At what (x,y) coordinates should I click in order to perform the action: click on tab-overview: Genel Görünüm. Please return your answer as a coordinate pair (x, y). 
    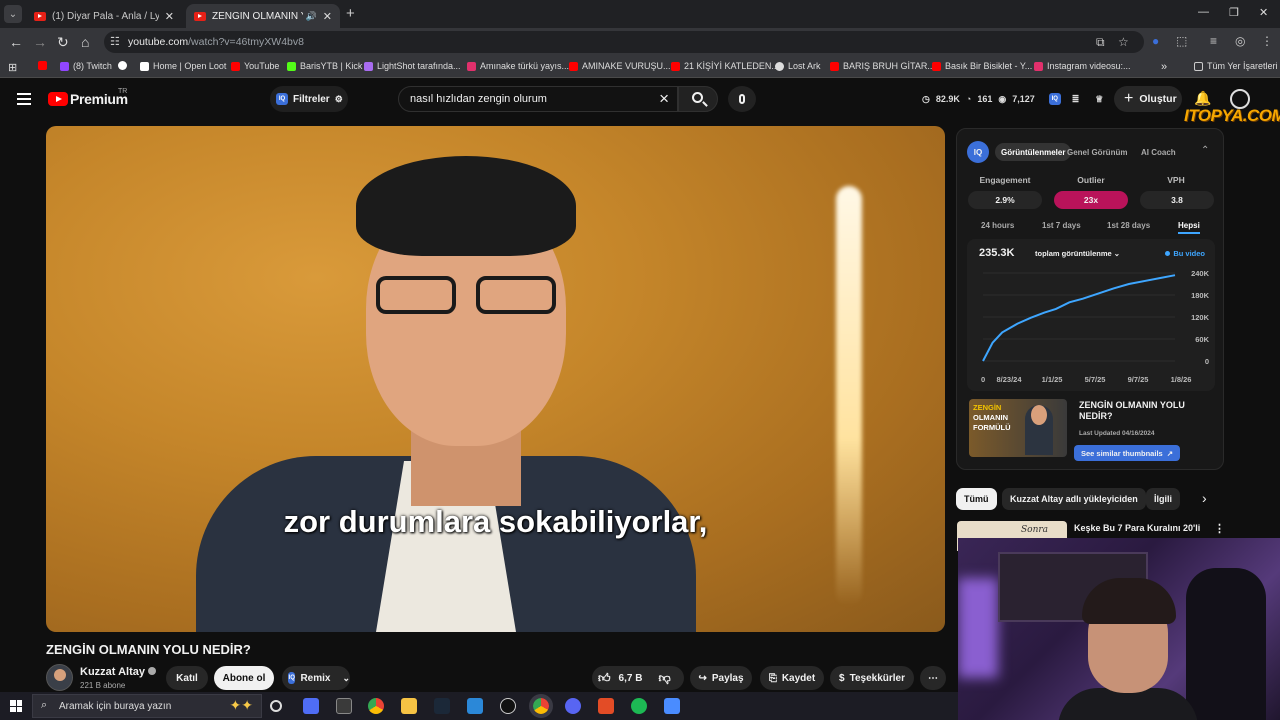
    Looking at the image, I should click on (1097, 152).